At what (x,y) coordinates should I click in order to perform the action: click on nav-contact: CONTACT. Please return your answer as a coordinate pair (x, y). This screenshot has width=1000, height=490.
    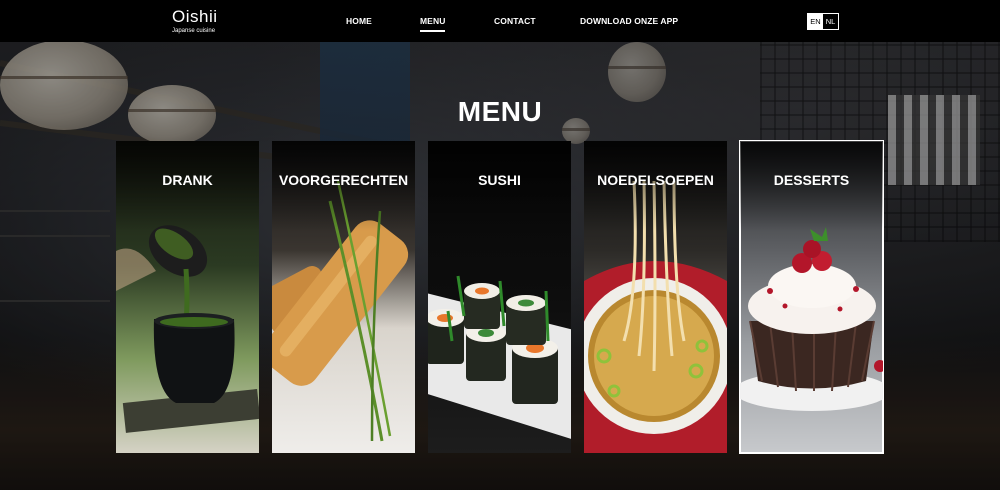
    Looking at the image, I should click on (515, 21).